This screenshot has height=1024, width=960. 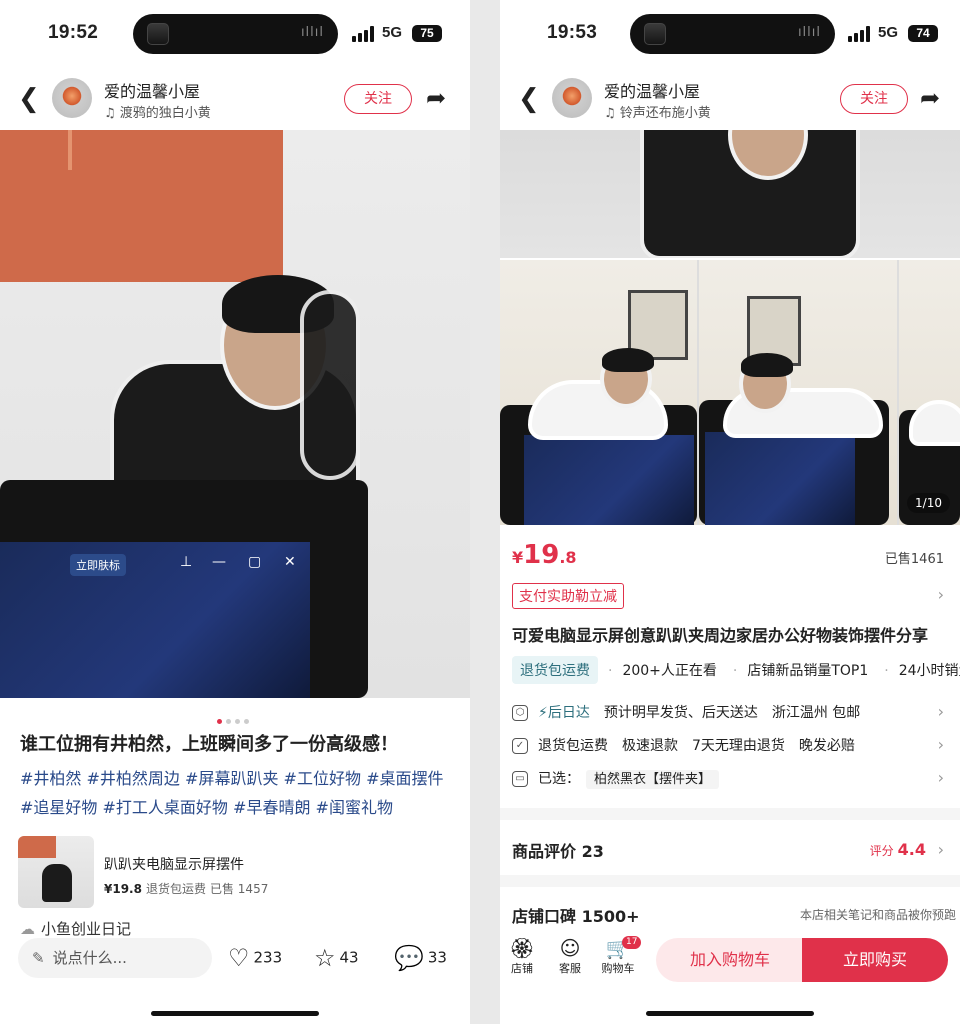 I want to click on reviews-title: 商品评价 23, so click(x=558, y=850).